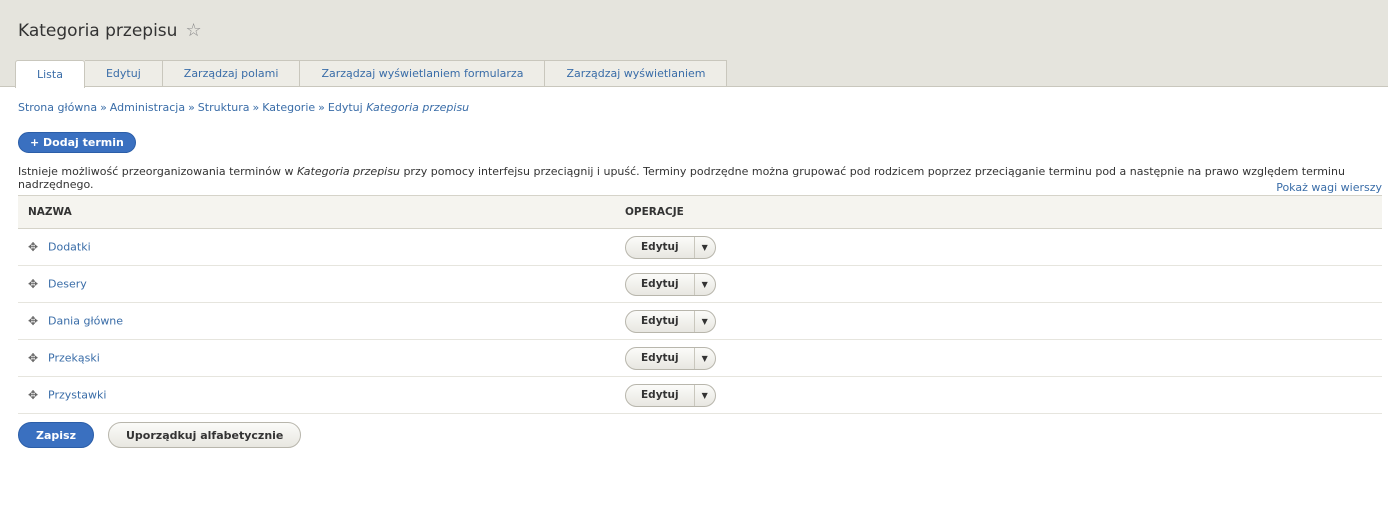 Image resolution: width=1388 pixels, height=526 pixels. Describe the element at coordinates (77, 395) in the screenshot. I see `term-link: Przystawki` at that location.